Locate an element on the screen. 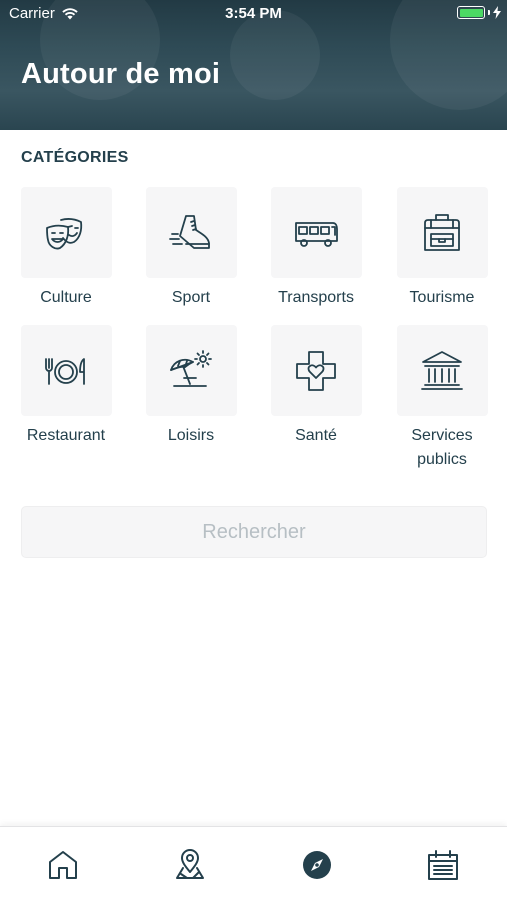 This screenshot has width=507, height=900. backpack-icon is located at coordinates (442, 232).